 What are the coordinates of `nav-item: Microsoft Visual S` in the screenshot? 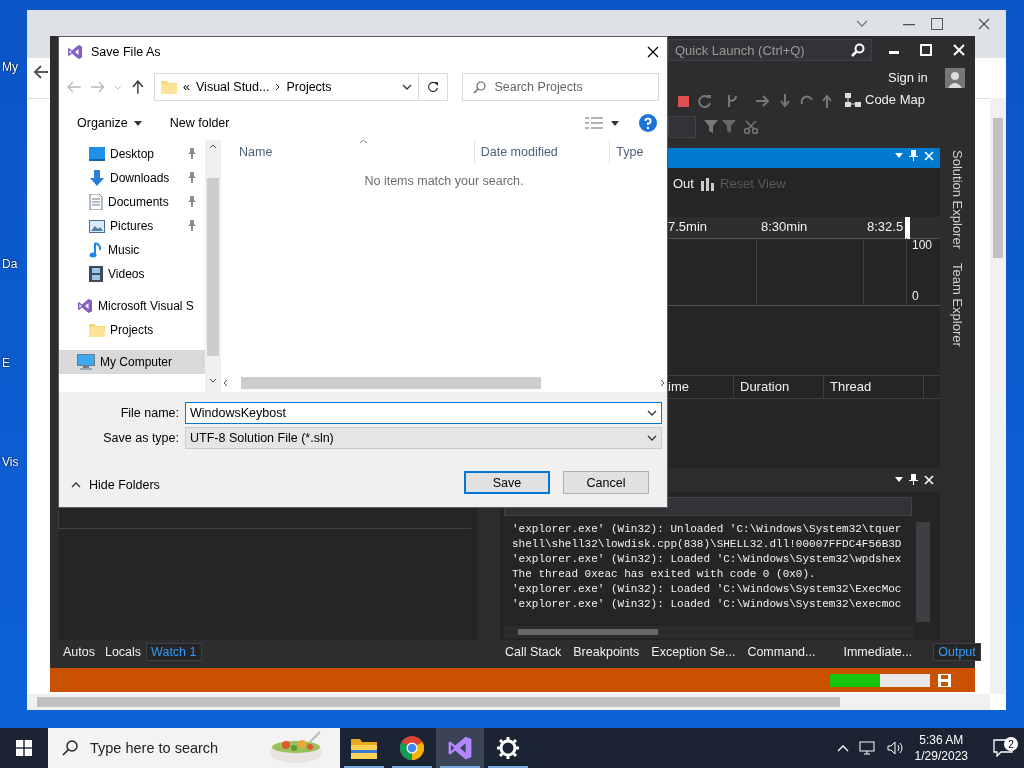 It's located at (132, 306).